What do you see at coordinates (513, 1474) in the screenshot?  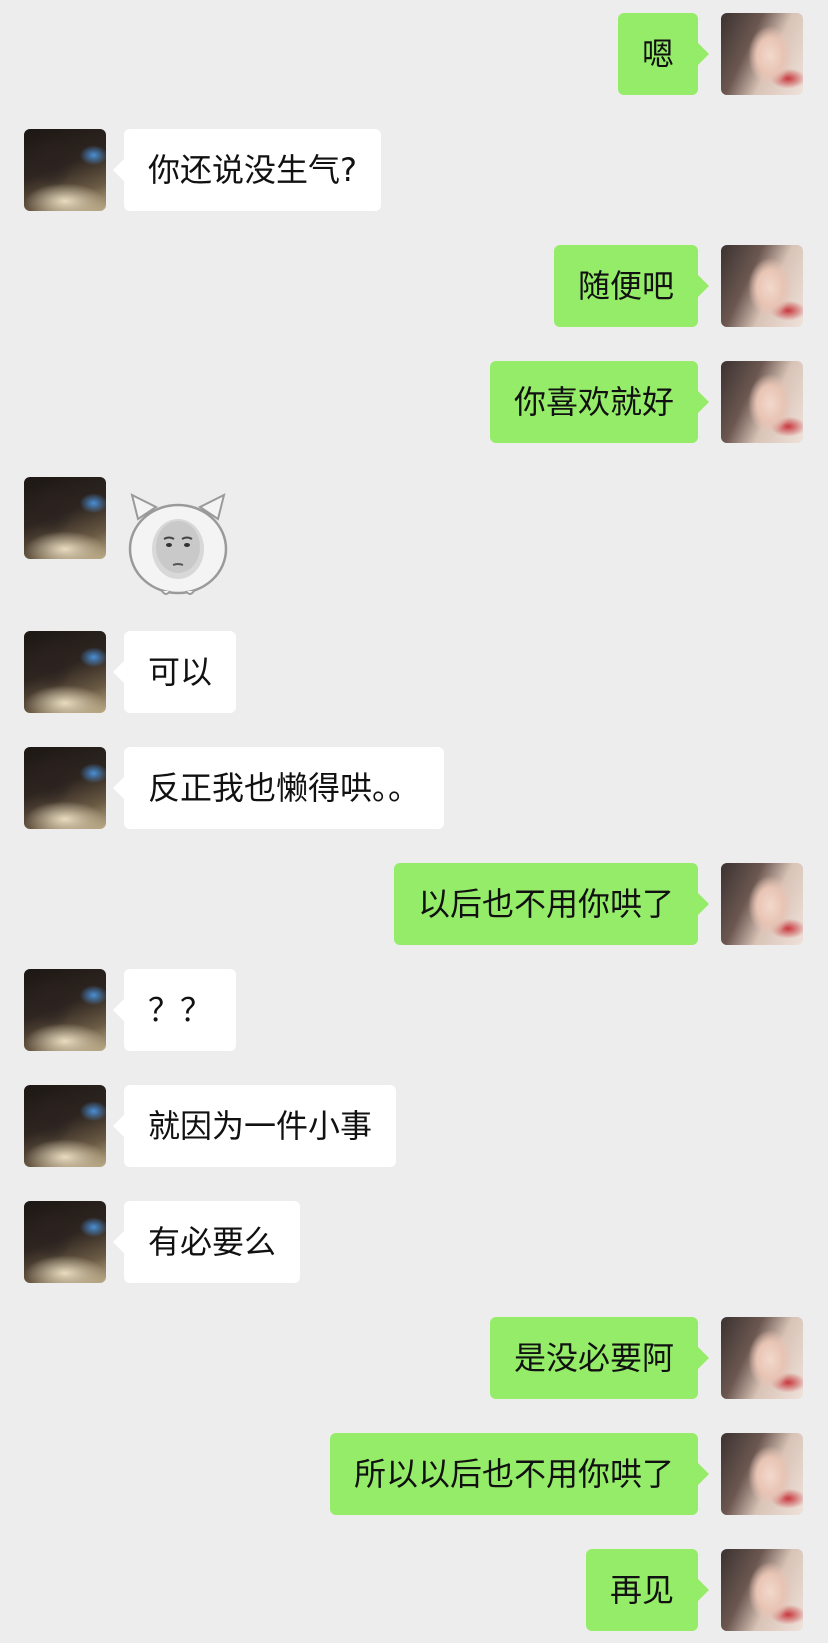 I see `message-text: 所以以后也不用你哄了` at bounding box center [513, 1474].